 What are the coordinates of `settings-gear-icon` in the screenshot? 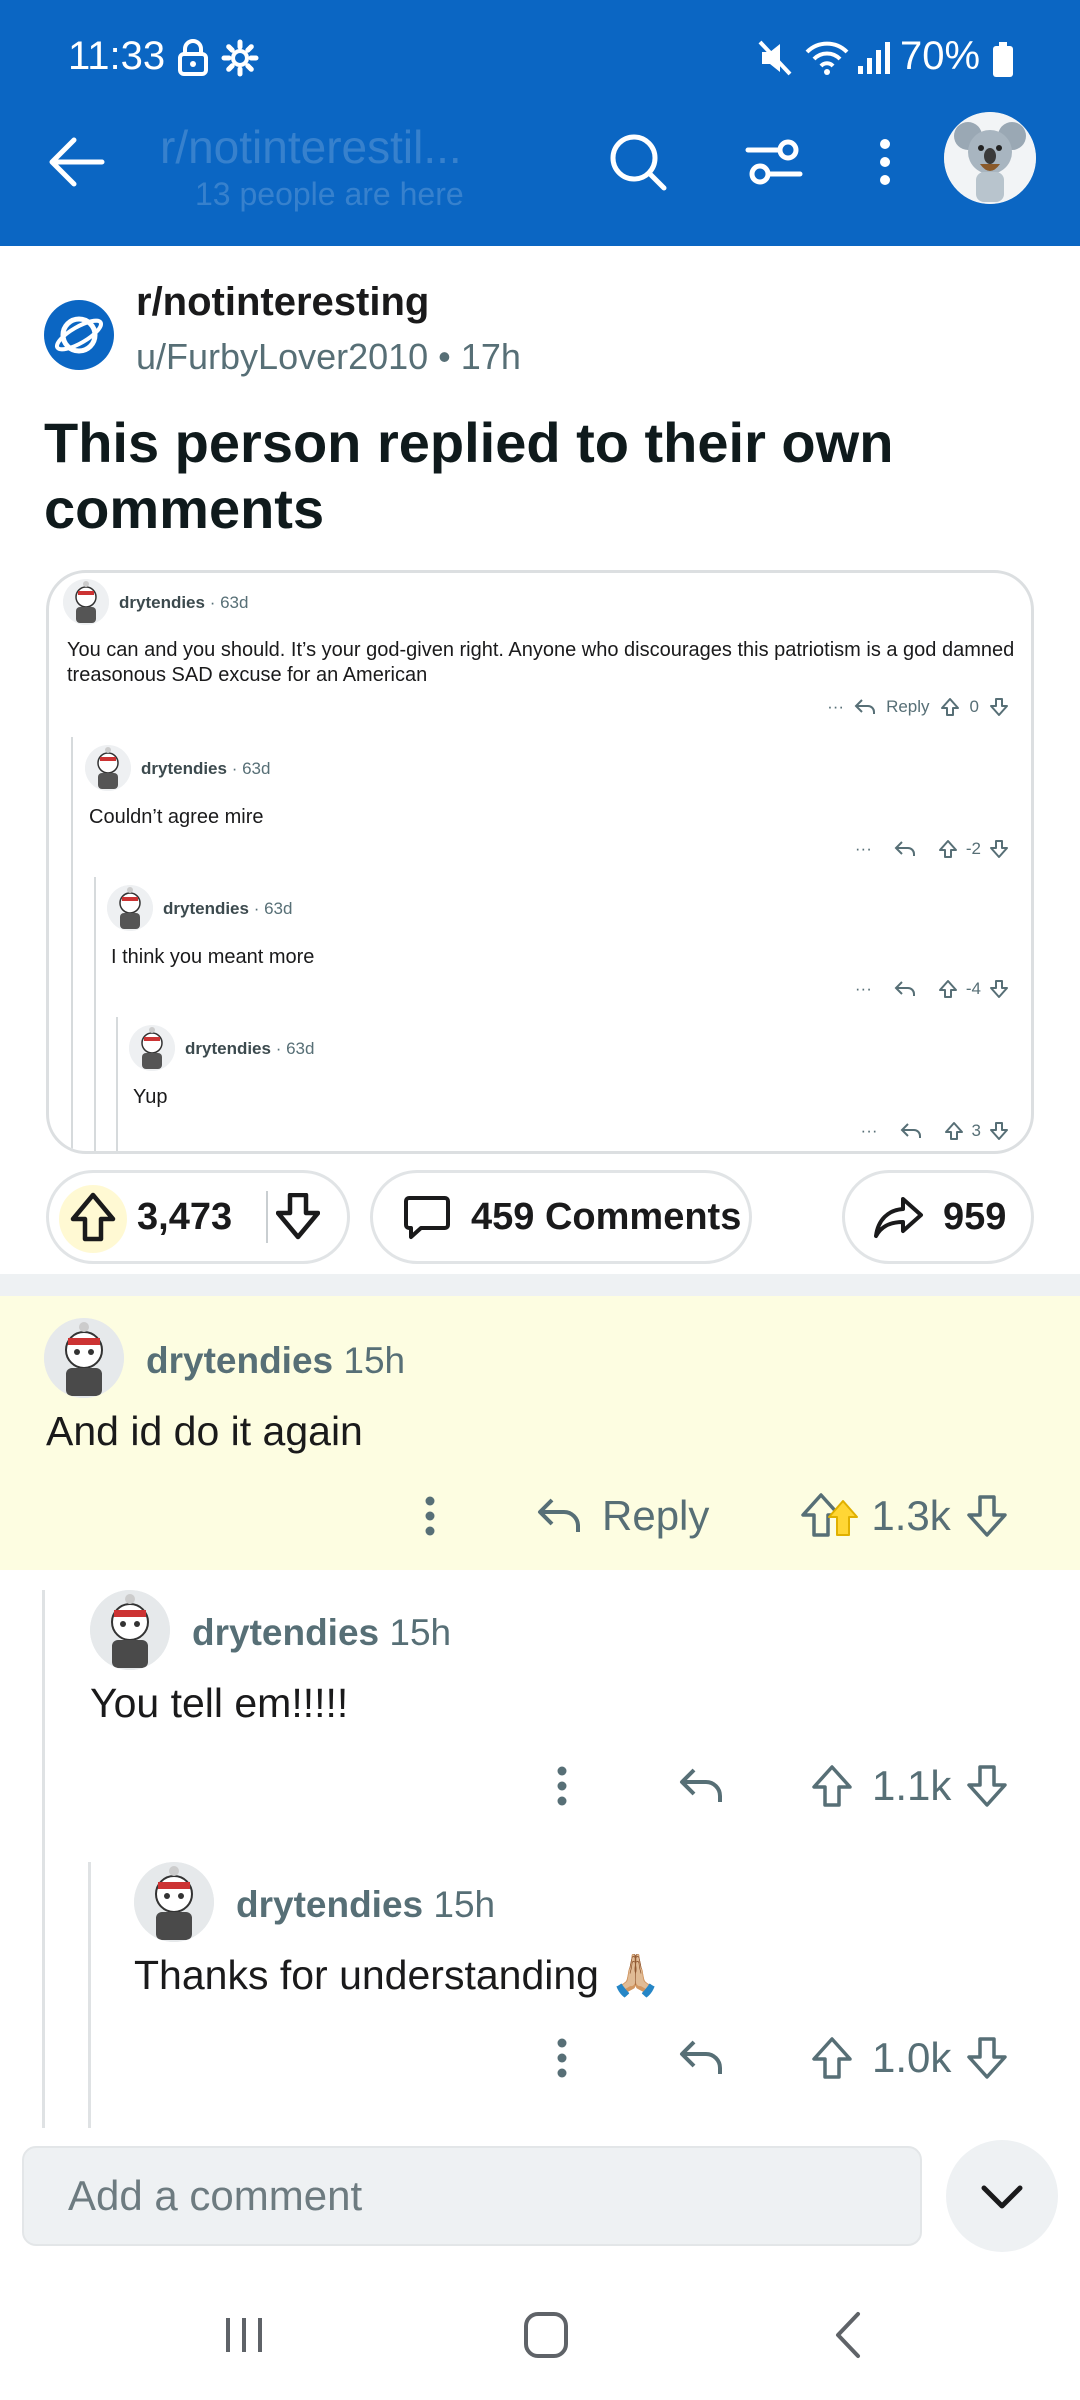 It's located at (240, 58).